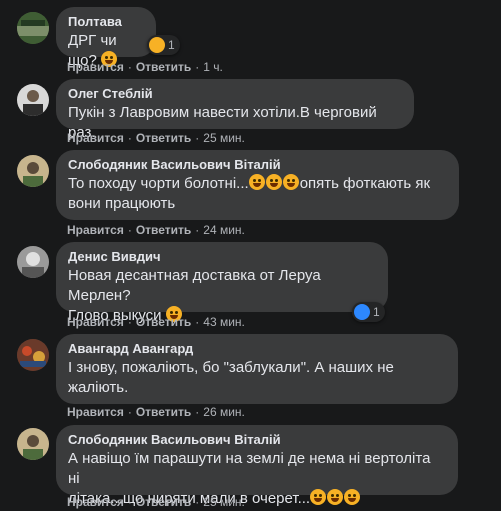  I want to click on timestamp: 43 мин., so click(224, 322).